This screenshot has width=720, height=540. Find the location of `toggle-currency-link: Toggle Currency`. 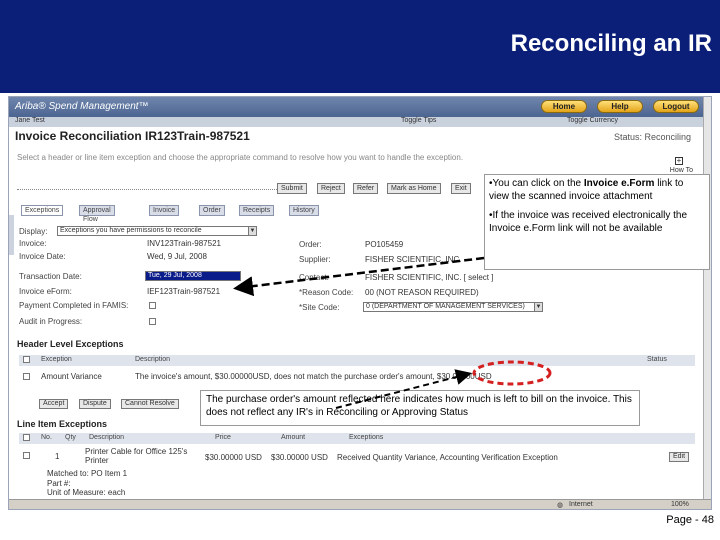

toggle-currency-link: Toggle Currency is located at coordinates (592, 120).